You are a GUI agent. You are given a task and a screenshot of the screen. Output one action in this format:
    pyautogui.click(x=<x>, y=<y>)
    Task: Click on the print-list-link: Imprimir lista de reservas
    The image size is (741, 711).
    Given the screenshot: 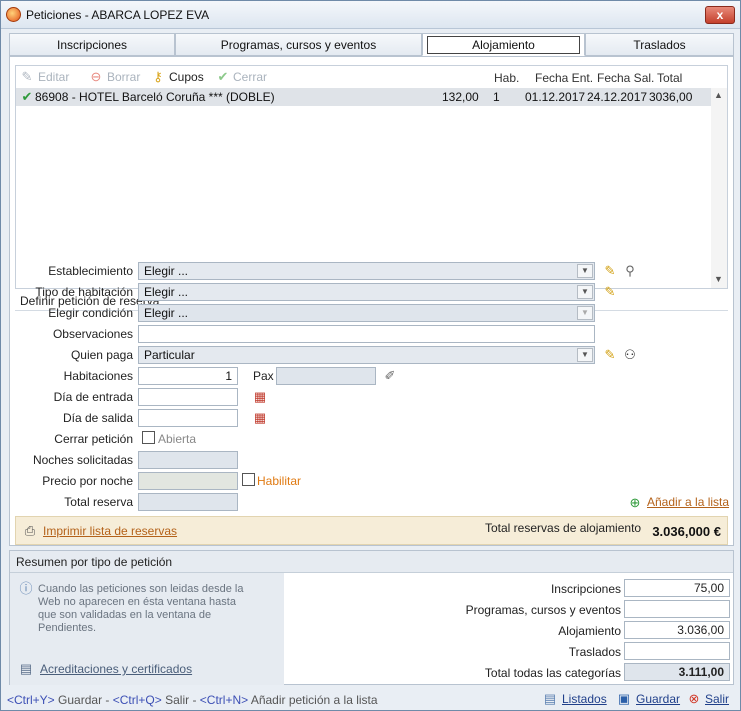 What is the action you would take?
    pyautogui.click(x=110, y=531)
    